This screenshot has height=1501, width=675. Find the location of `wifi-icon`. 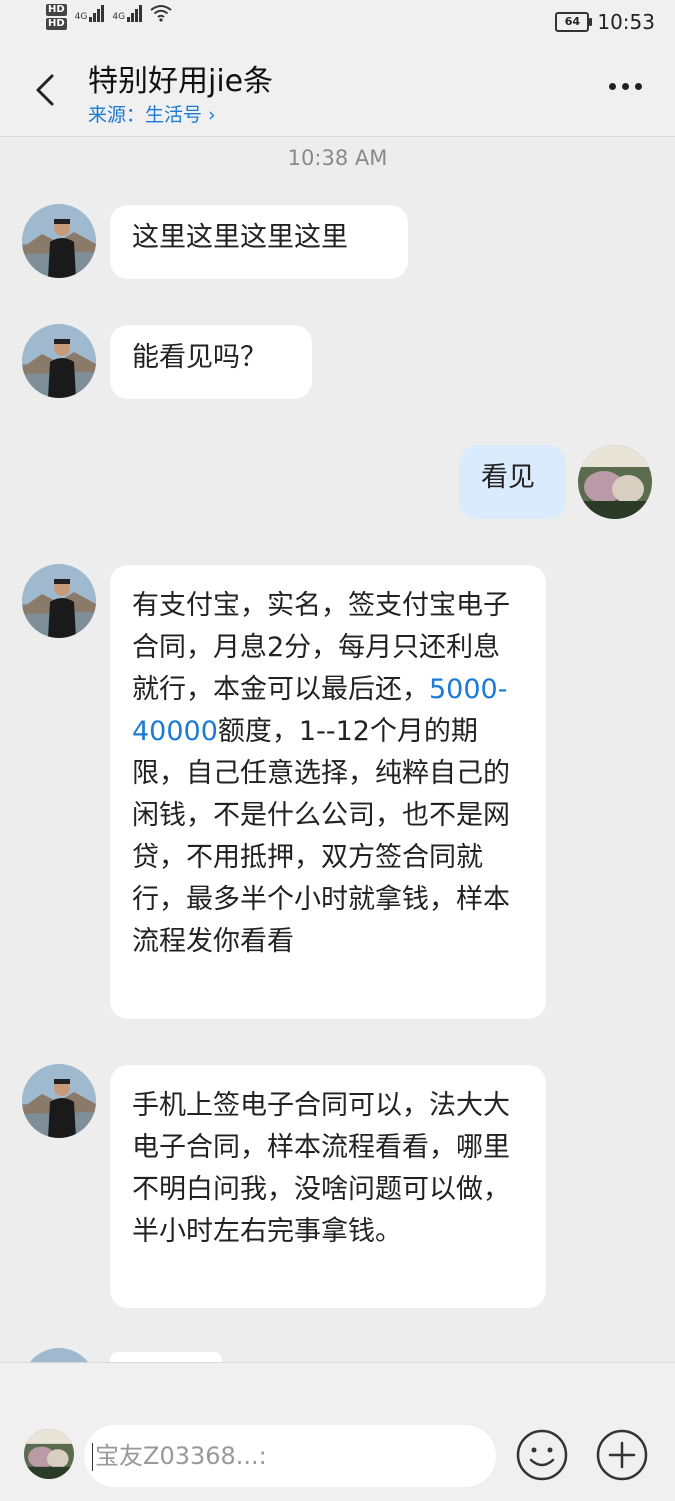

wifi-icon is located at coordinates (161, 13).